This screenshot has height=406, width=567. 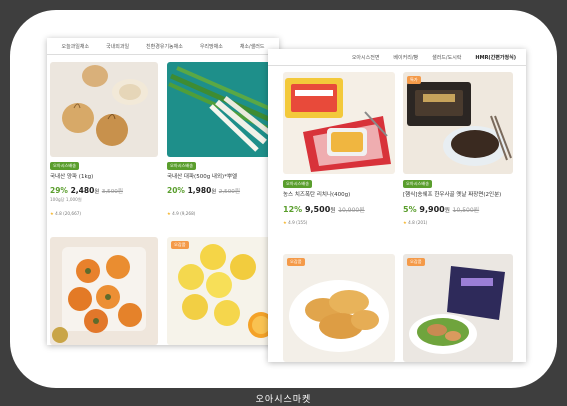 What do you see at coordinates (410, 209) in the screenshot?
I see `discount-rate: 5%` at bounding box center [410, 209].